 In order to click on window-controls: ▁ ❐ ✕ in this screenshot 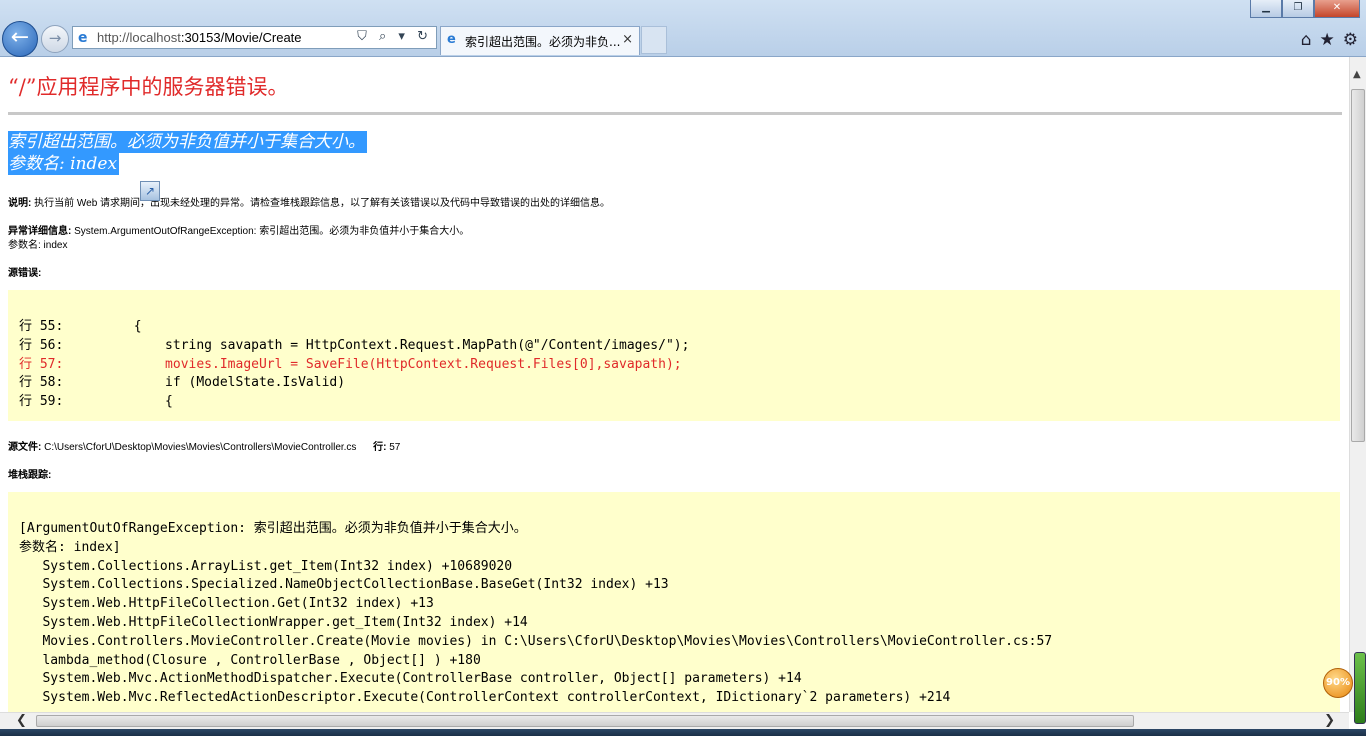, I will do `click(1305, 9)`.